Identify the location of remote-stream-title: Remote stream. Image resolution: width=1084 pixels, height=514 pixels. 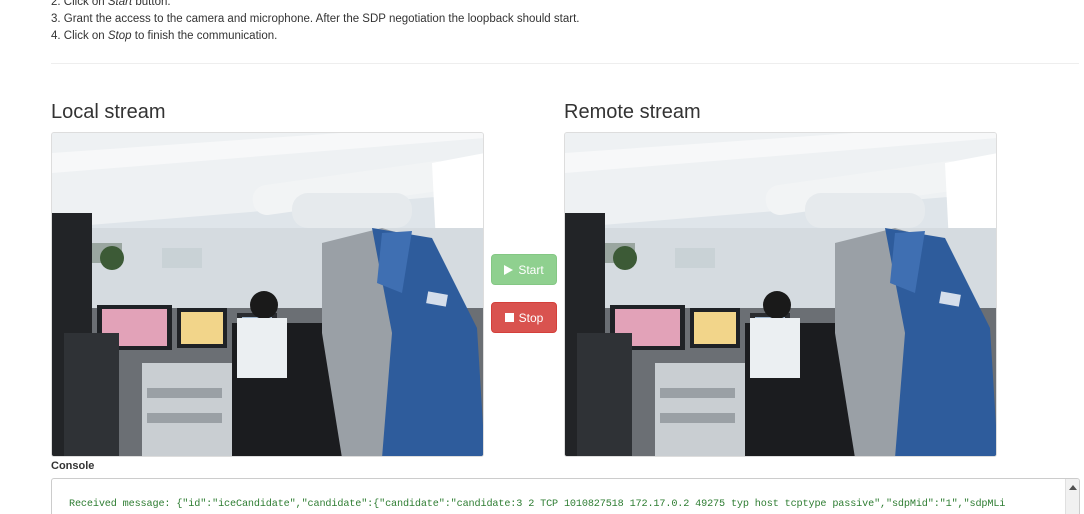
(632, 112).